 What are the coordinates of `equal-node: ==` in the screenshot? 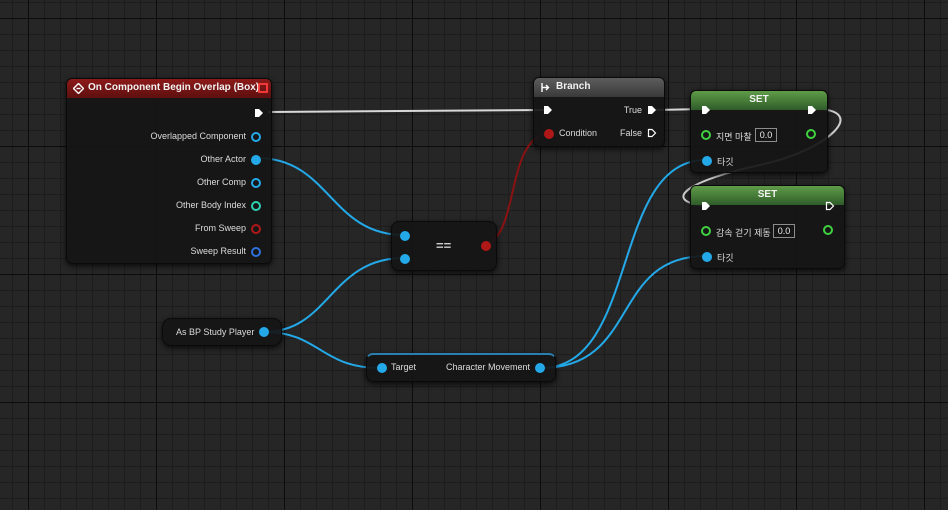 It's located at (444, 246).